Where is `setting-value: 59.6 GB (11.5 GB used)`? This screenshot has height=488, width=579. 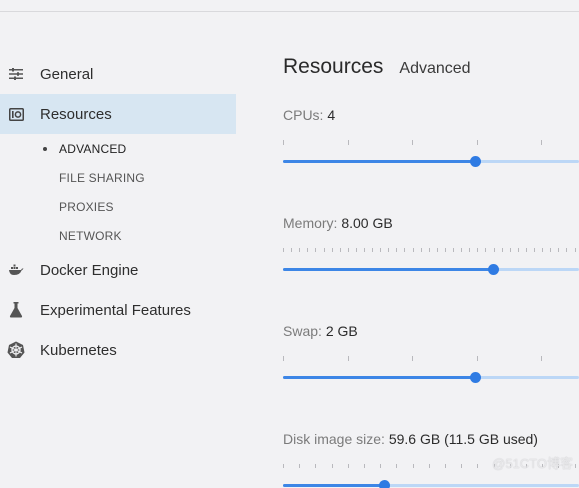
setting-value: 59.6 GB (11.5 GB used) is located at coordinates (463, 439).